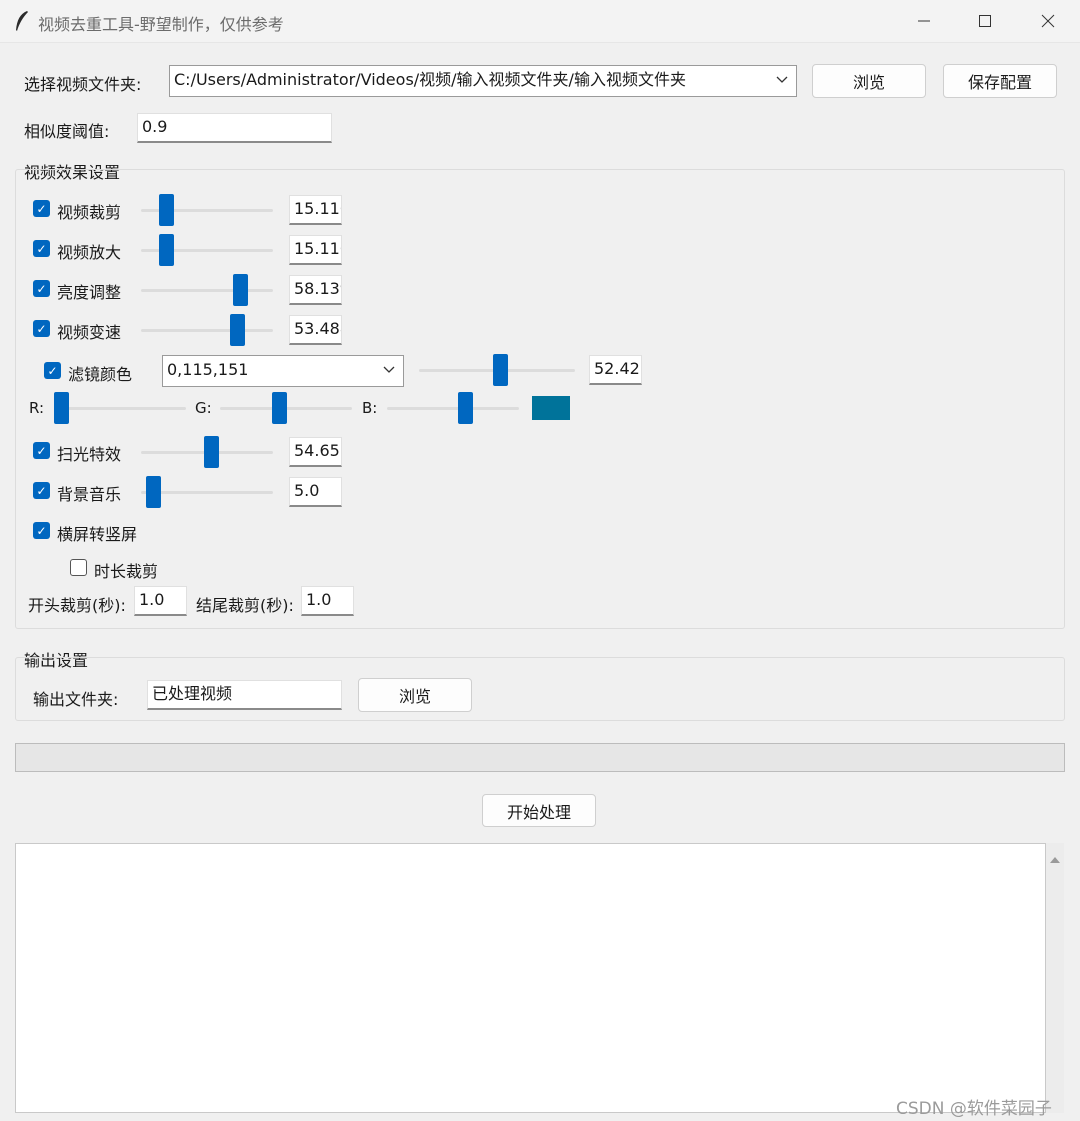 The image size is (1080, 1121). Describe the element at coordinates (77, 605) in the screenshot. I see `head-trim-label: 开头裁剪(秒):` at that location.